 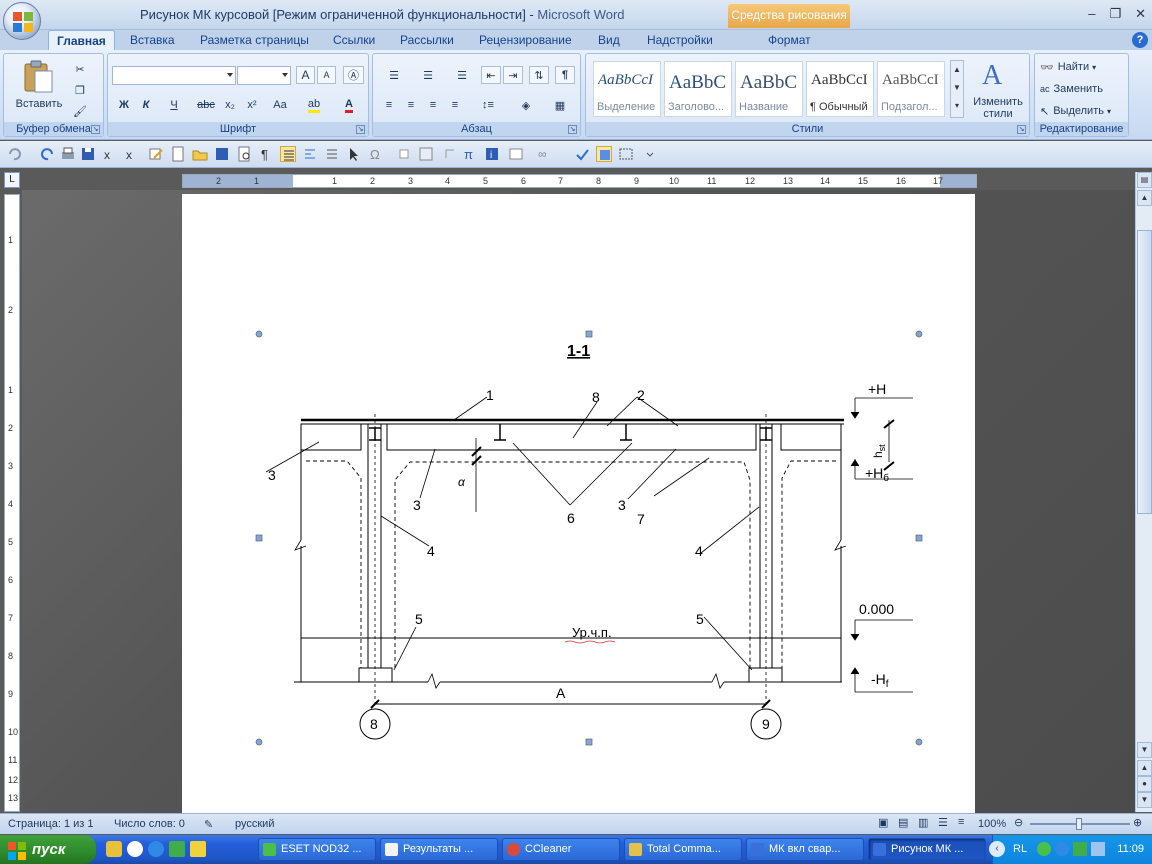 I want to click on gallery-more-icon: ▾, so click(x=957, y=106).